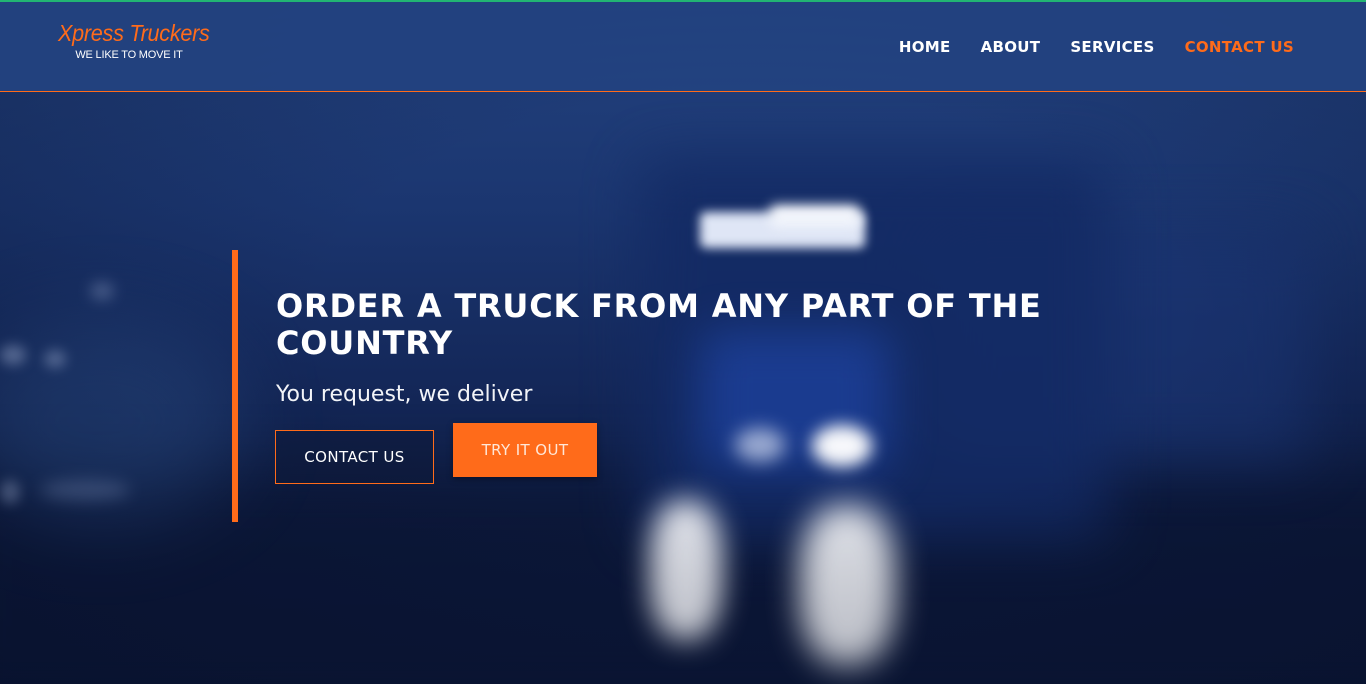 The height and width of the screenshot is (684, 1366). What do you see at coordinates (235, 386) in the screenshot?
I see `hero-accent-bar` at bounding box center [235, 386].